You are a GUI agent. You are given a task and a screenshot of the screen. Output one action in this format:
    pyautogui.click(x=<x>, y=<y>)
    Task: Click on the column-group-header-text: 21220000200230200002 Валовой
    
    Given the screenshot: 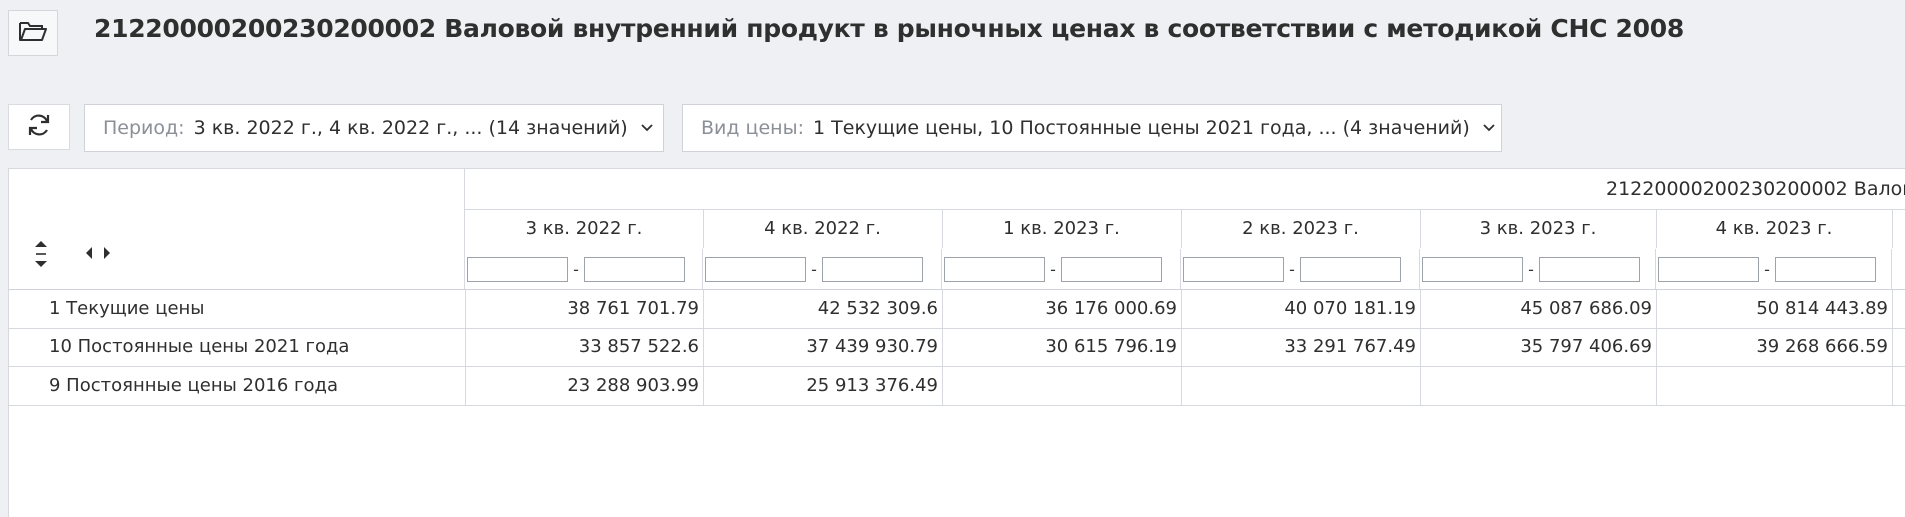 What is the action you would take?
    pyautogui.click(x=1755, y=189)
    